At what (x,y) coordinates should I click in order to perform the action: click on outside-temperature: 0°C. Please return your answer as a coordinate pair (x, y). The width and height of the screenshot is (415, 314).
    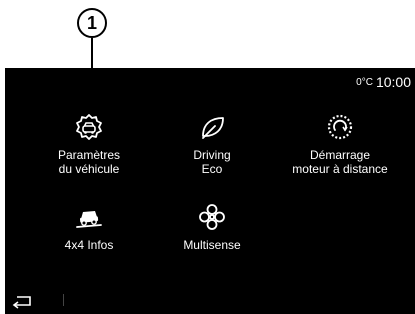
    Looking at the image, I should click on (364, 82).